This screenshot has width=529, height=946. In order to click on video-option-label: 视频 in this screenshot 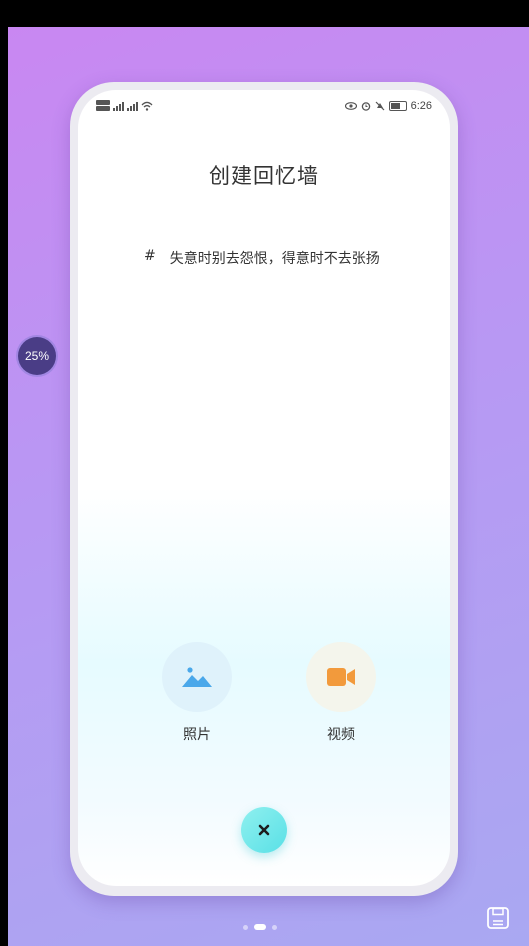, I will do `click(341, 735)`.